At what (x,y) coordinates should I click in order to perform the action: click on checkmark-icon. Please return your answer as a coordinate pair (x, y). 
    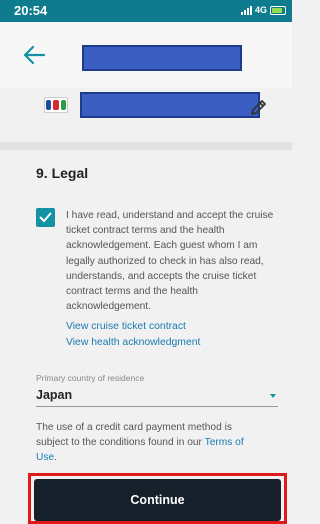
    Looking at the image, I should click on (45, 217).